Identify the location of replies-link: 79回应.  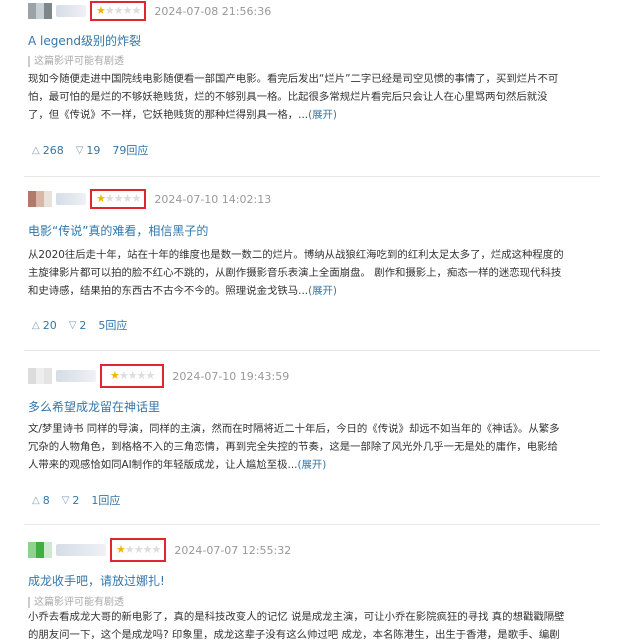
(130, 150).